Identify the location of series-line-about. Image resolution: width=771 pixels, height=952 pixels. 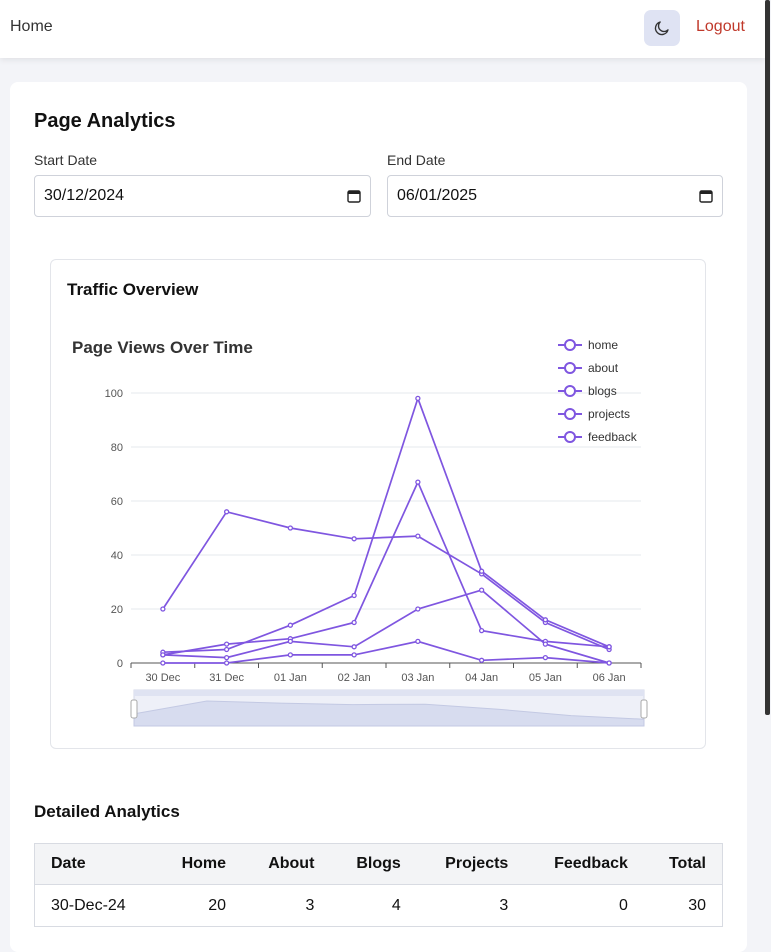
(386, 567).